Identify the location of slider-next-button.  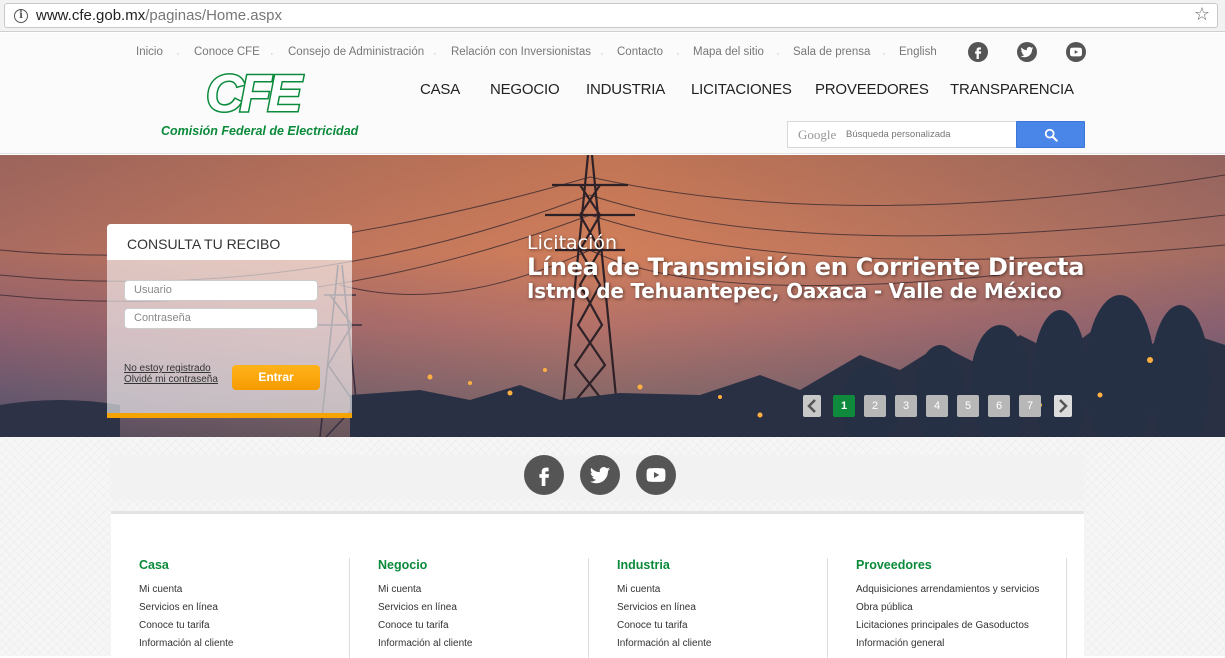
(1063, 406).